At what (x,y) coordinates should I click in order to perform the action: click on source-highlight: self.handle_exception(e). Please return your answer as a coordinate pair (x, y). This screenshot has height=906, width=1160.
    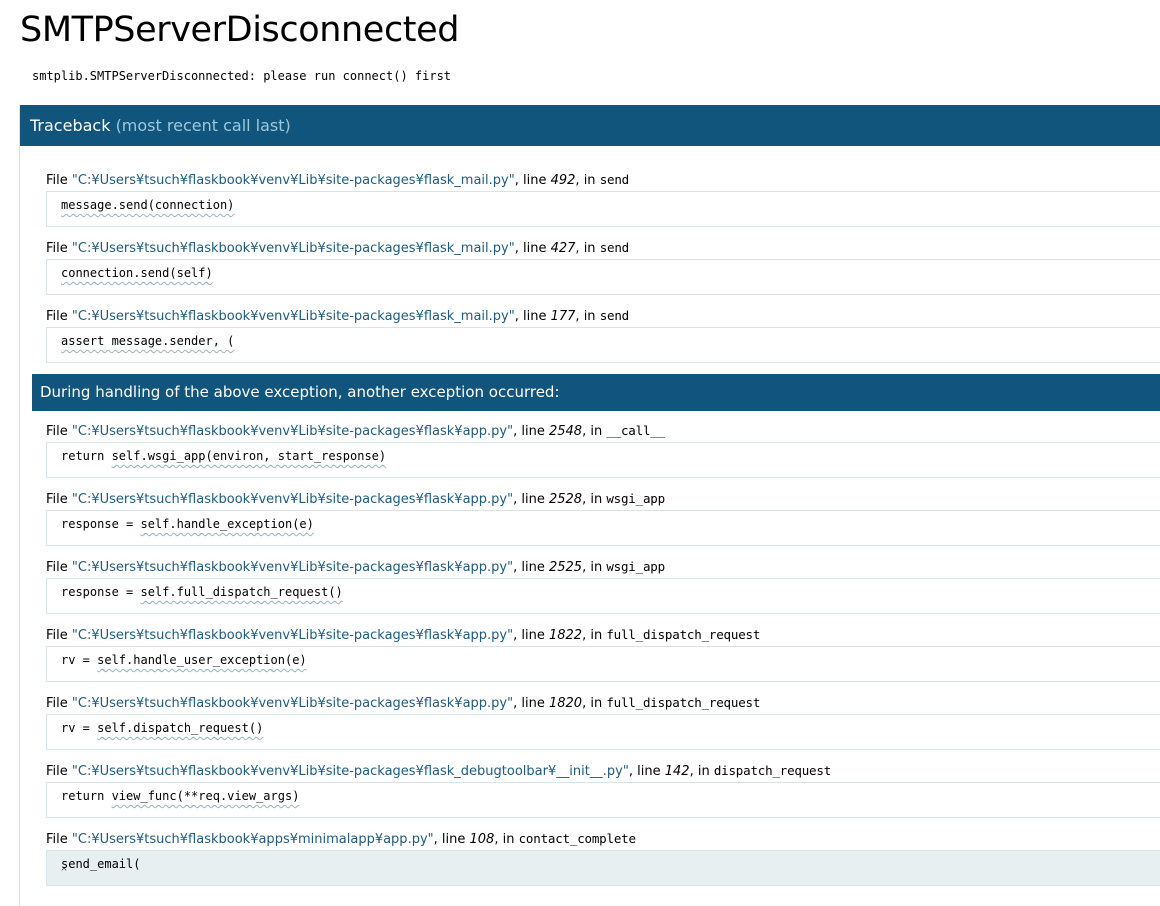
    Looking at the image, I should click on (227, 524).